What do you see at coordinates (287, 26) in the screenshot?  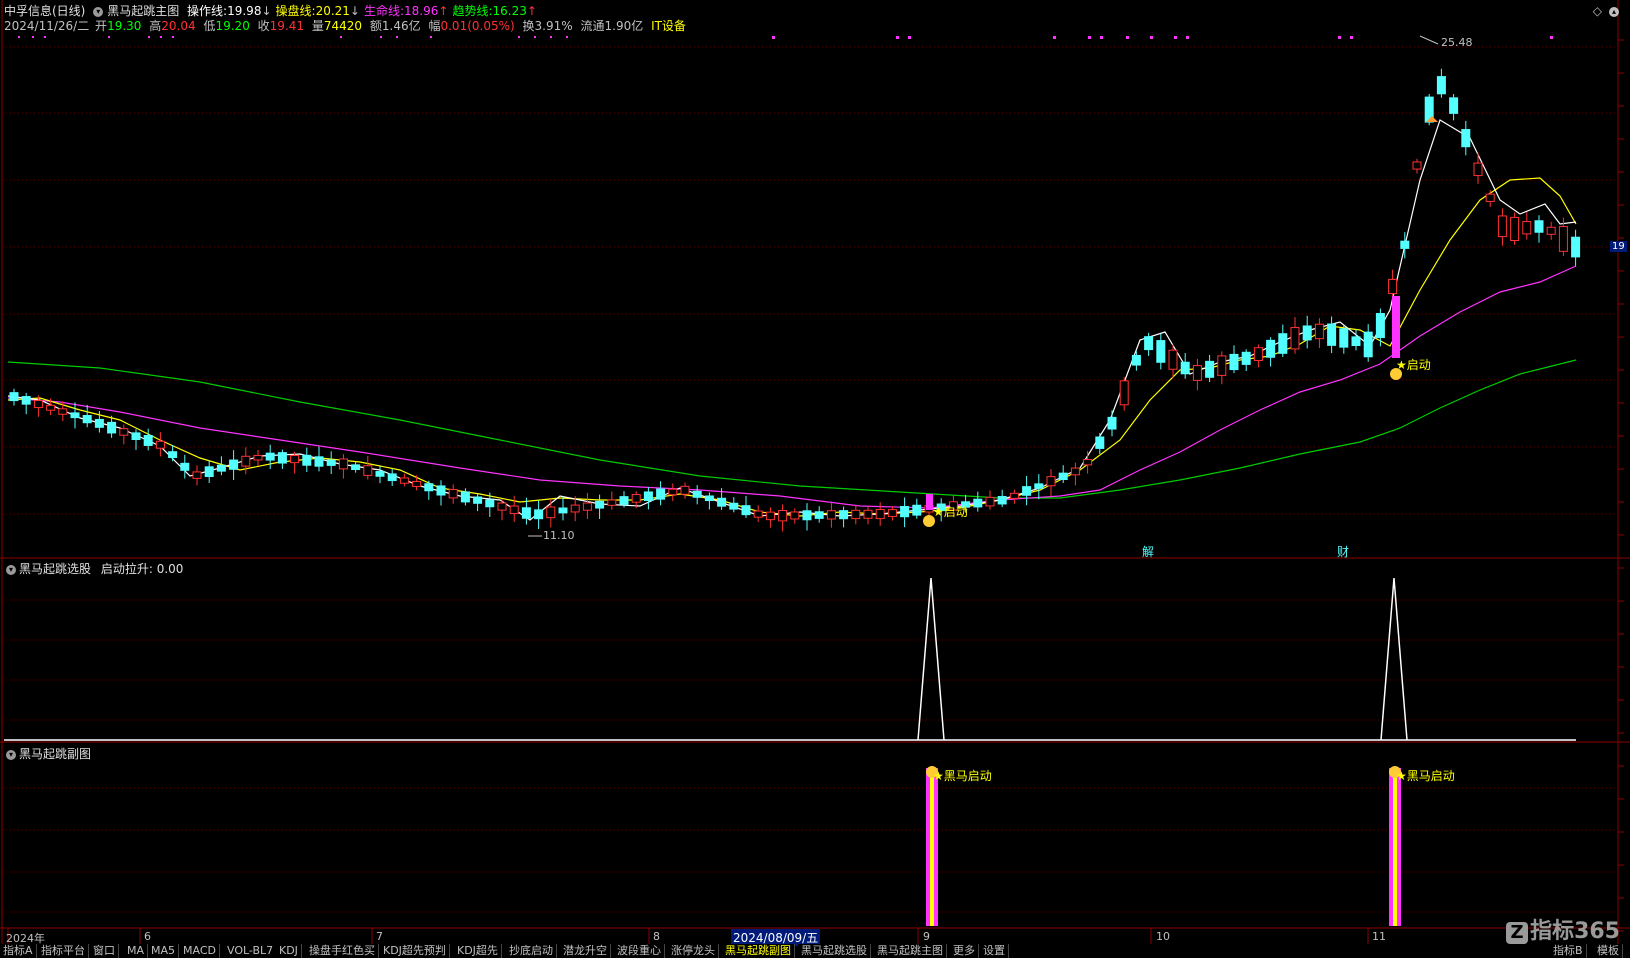 I see `close-value: 19.41` at bounding box center [287, 26].